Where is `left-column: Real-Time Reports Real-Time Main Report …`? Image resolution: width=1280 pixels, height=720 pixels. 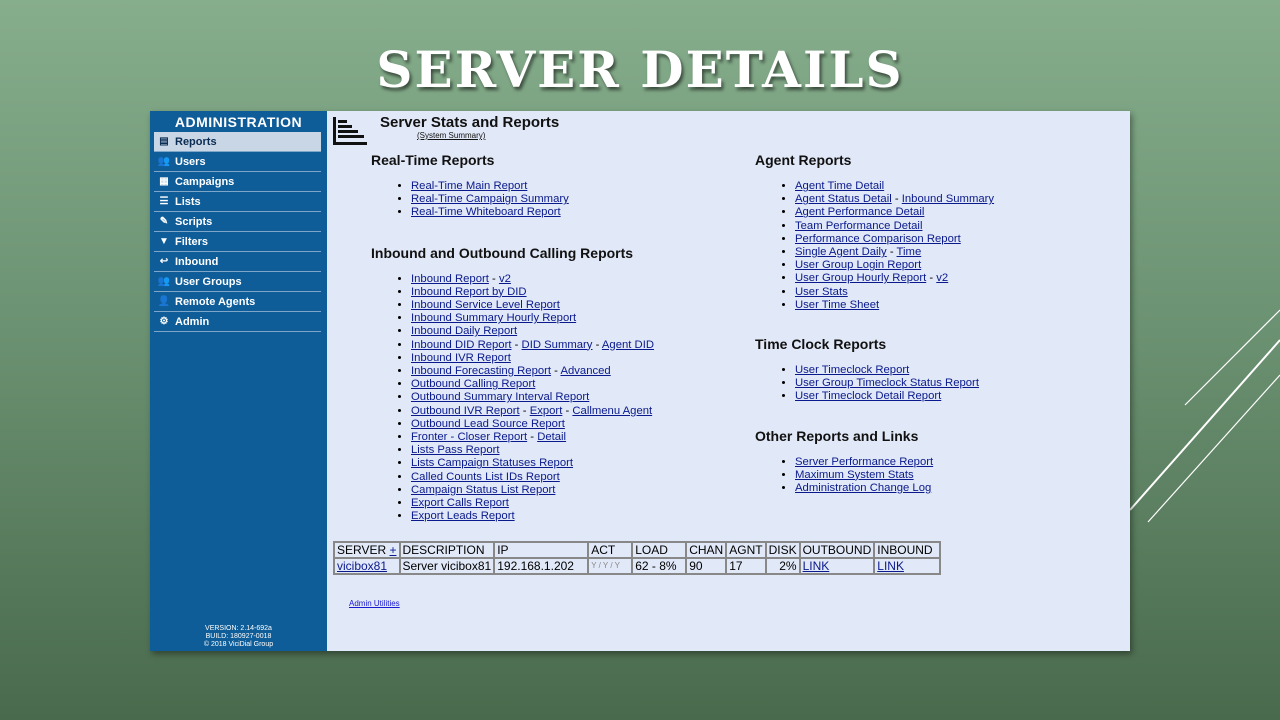
left-column: Real-Time Reports Real-Time Main Report … is located at coordinates (551, 337).